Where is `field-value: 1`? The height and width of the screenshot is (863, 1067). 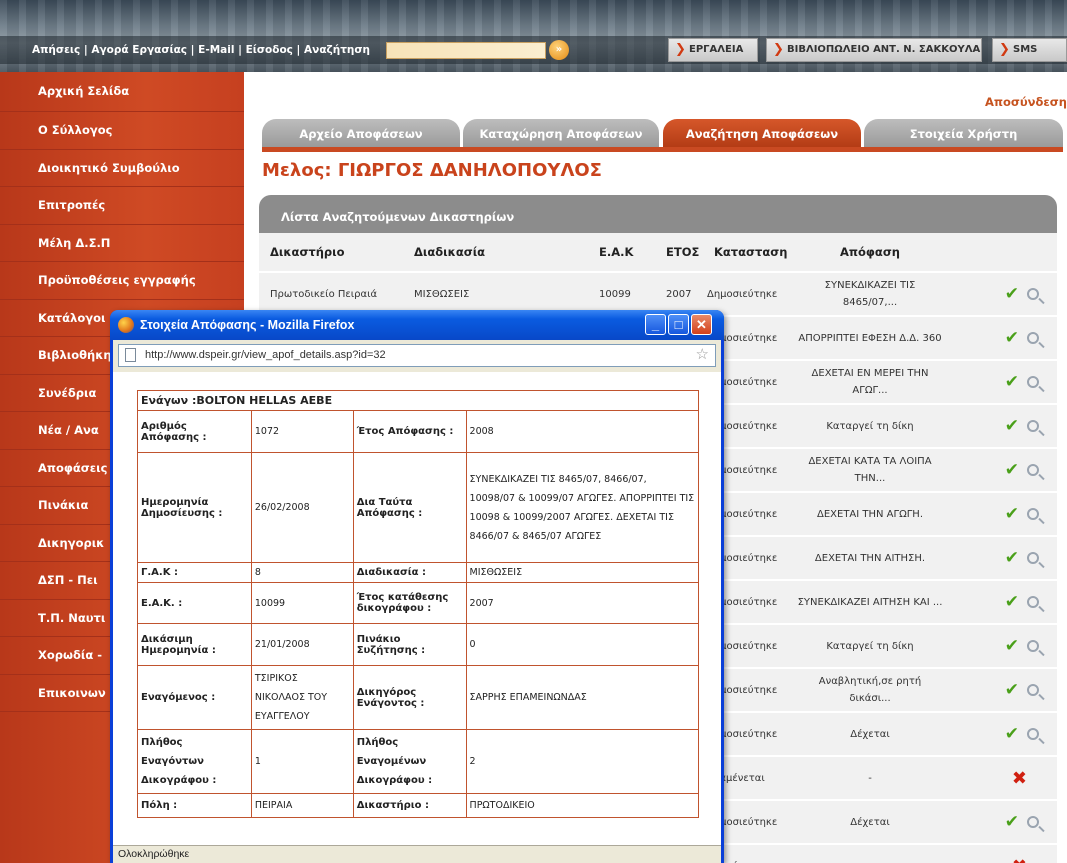
field-value: 1 is located at coordinates (302, 761).